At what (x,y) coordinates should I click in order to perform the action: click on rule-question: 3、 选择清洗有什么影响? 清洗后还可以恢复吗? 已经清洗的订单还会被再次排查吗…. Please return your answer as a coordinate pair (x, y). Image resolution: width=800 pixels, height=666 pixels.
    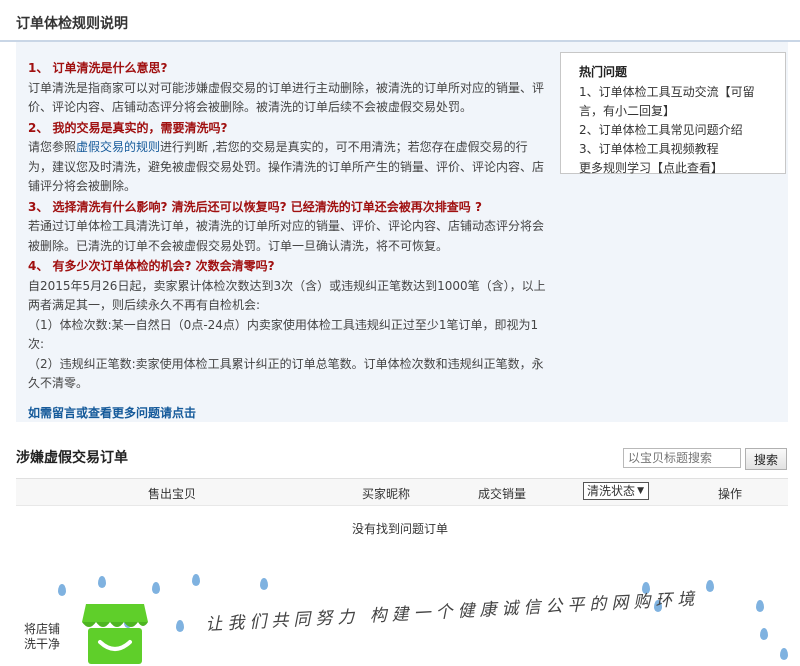
    Looking at the image, I should click on (255, 206).